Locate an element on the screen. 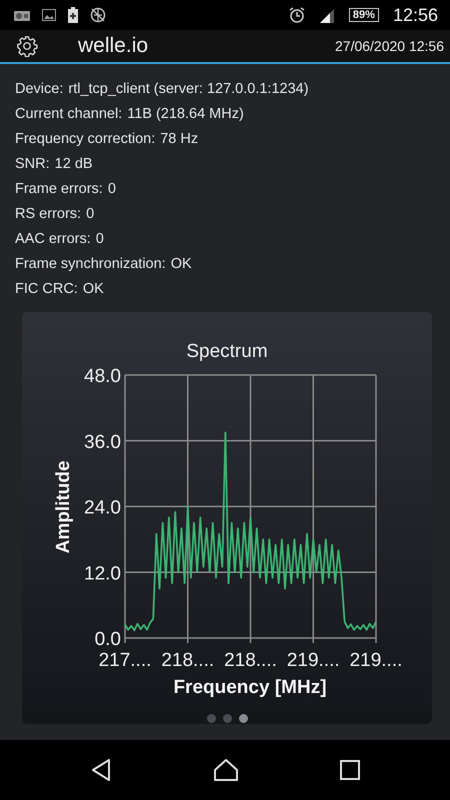 Image resolution: width=450 pixels, height=800 pixels. info-label: RS errors: is located at coordinates (48, 214).